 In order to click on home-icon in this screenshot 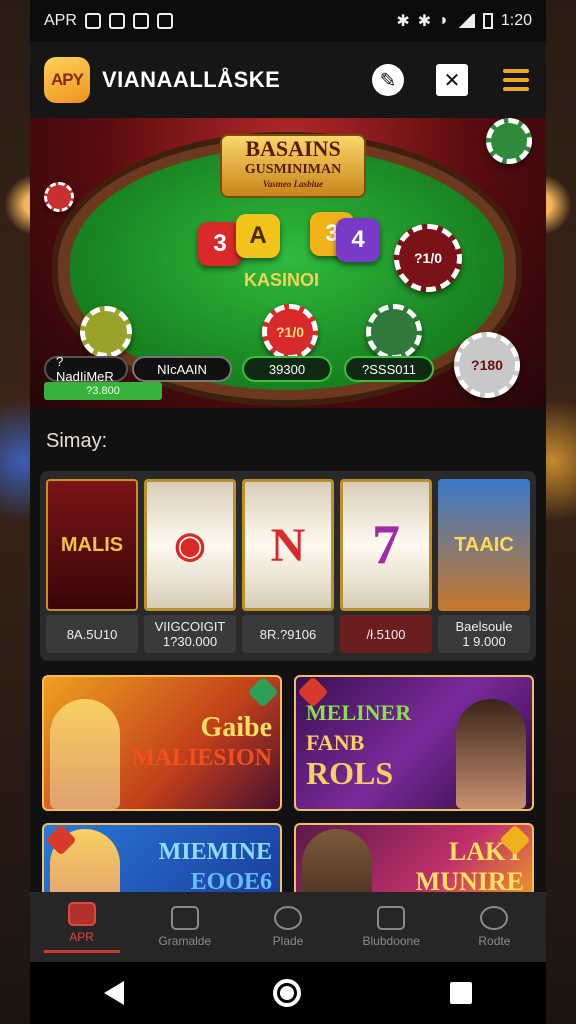, I will do `click(81, 913)`.